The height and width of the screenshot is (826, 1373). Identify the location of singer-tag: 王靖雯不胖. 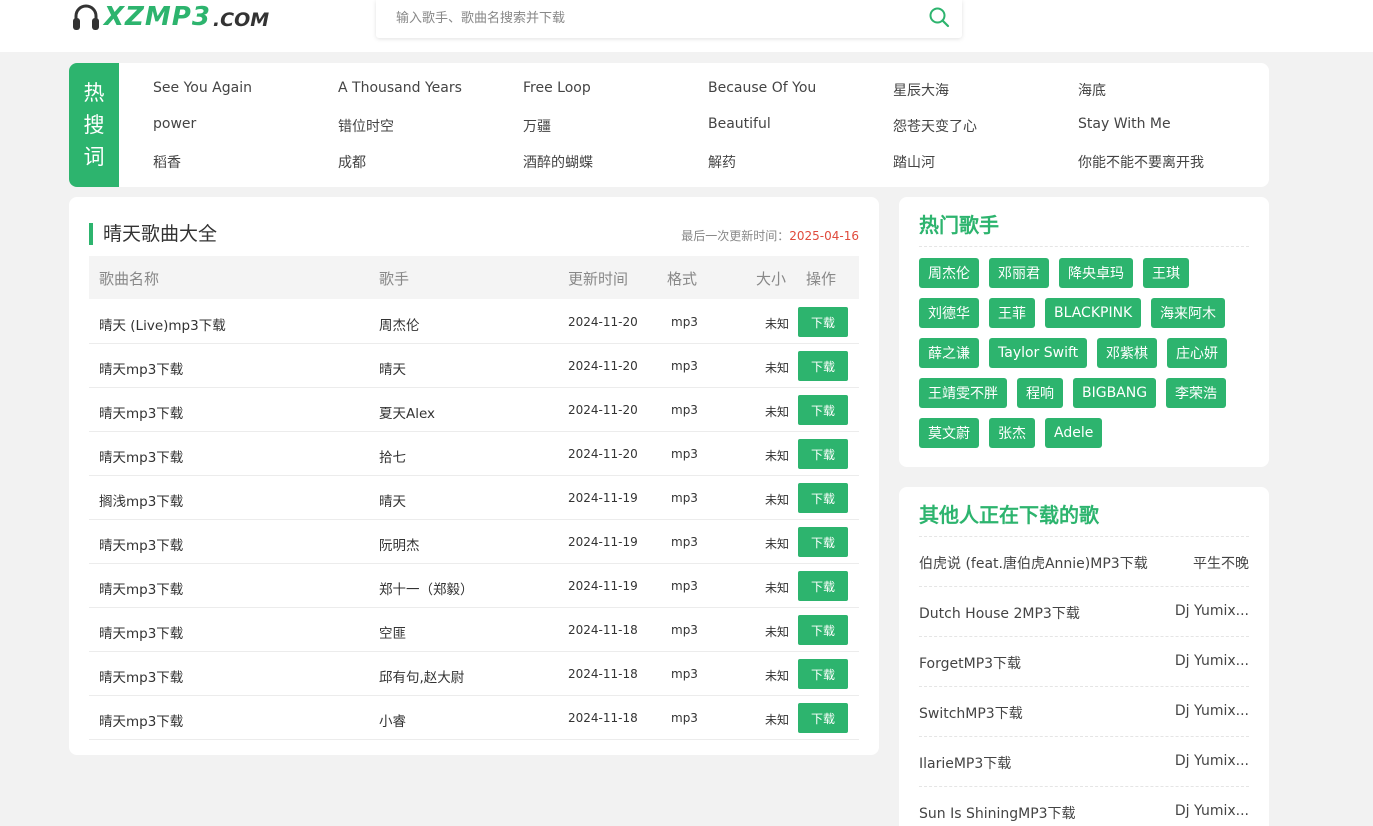
(963, 393).